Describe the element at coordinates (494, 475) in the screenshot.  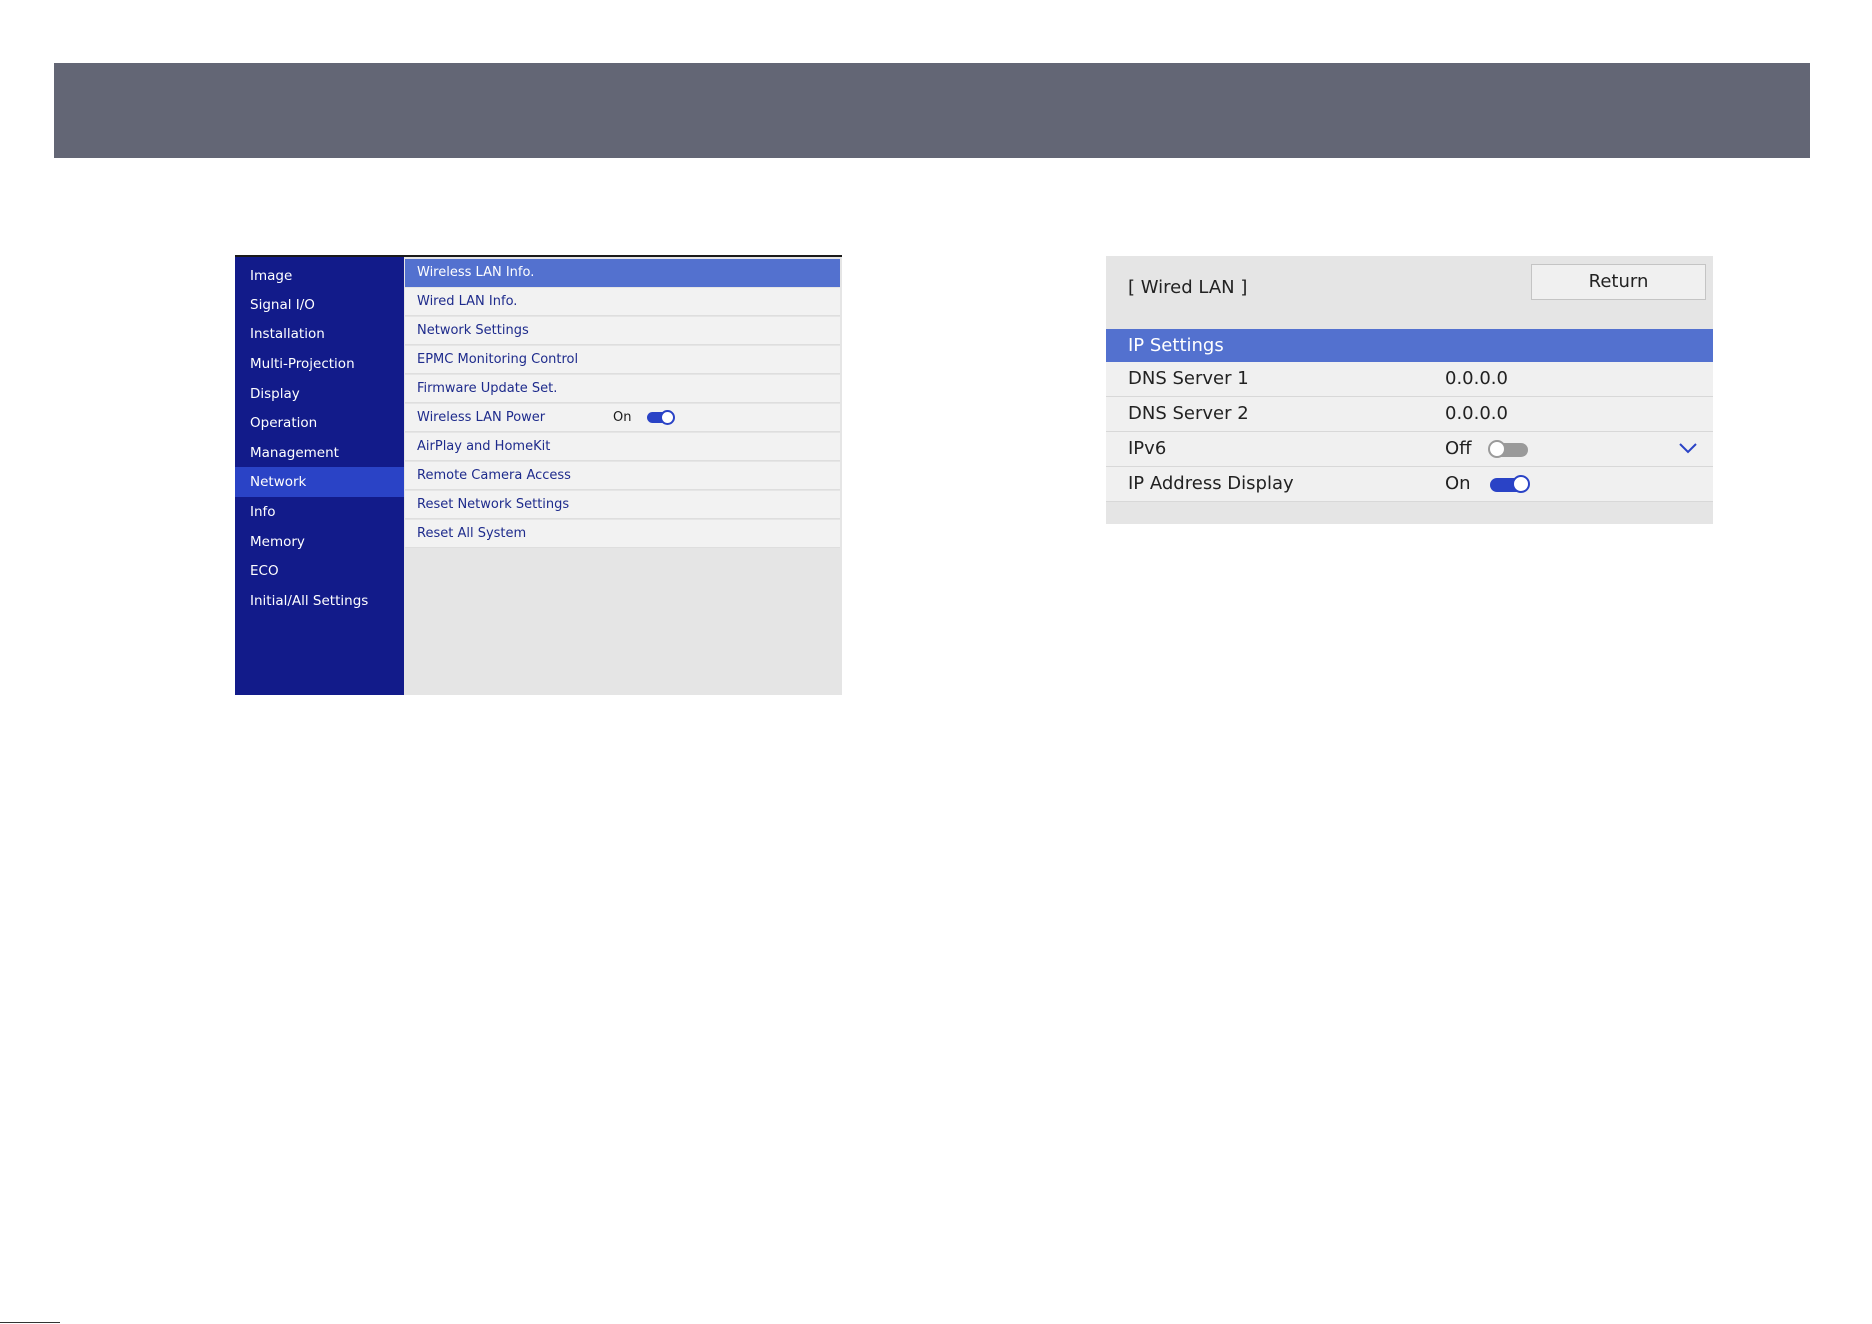
I see `menu-item-label: Remote Camera Access` at that location.